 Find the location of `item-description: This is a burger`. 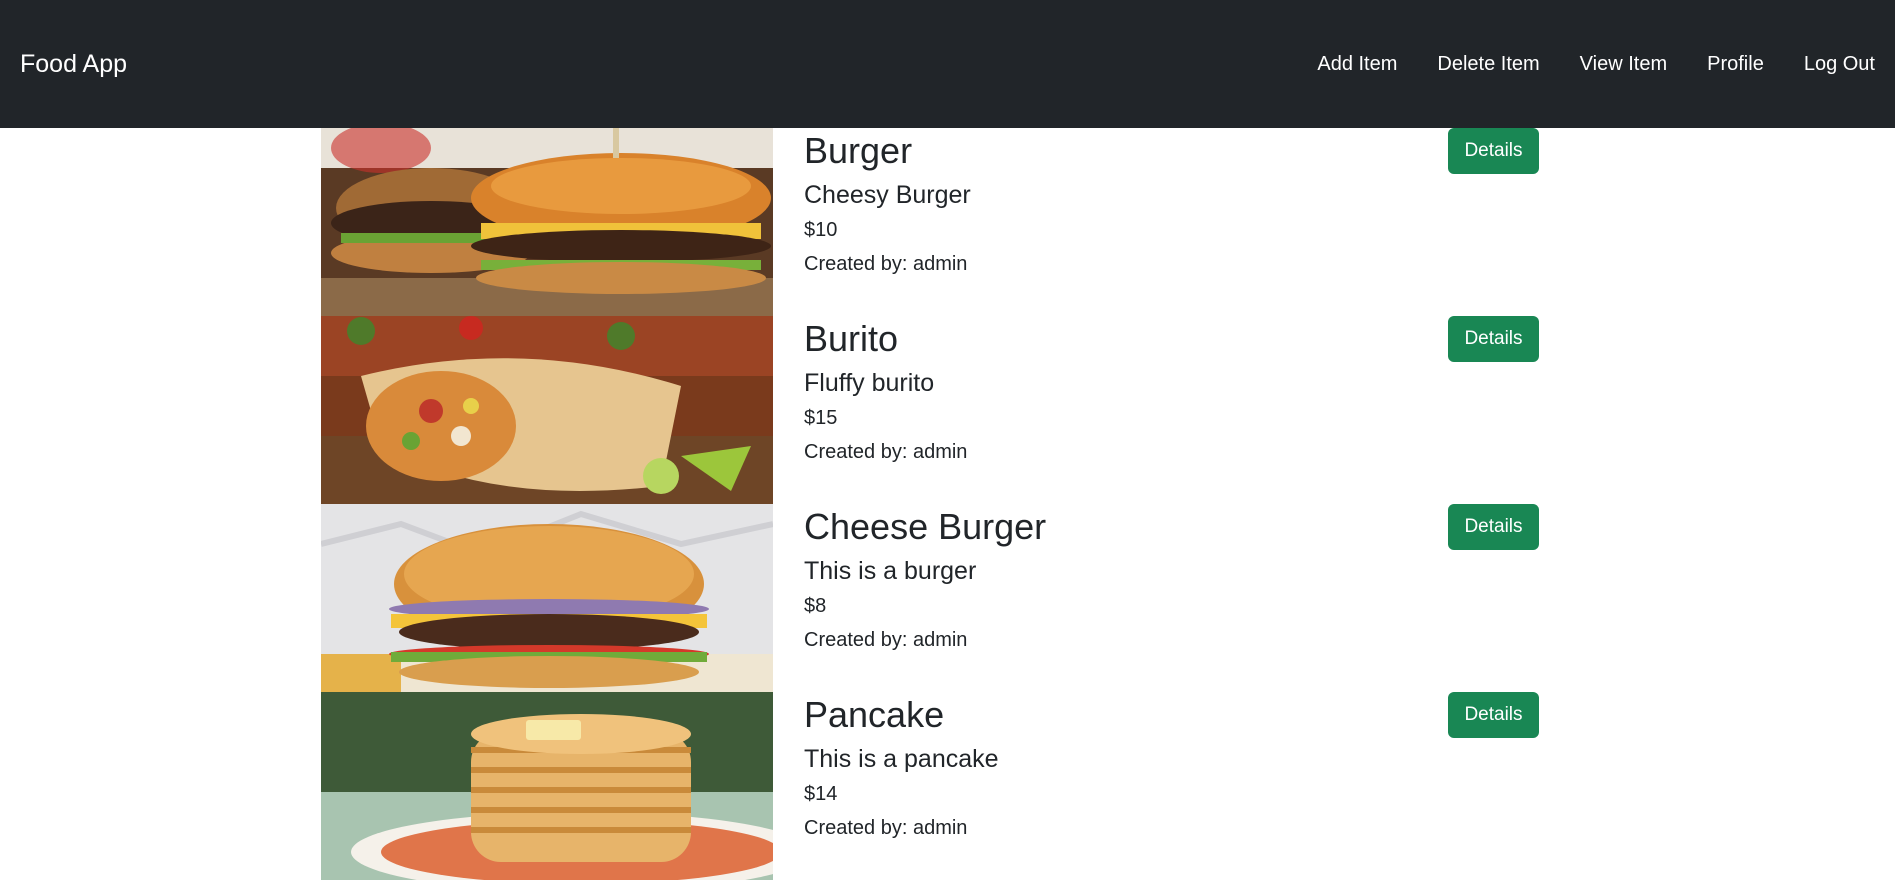

item-description: This is a burger is located at coordinates (890, 571).